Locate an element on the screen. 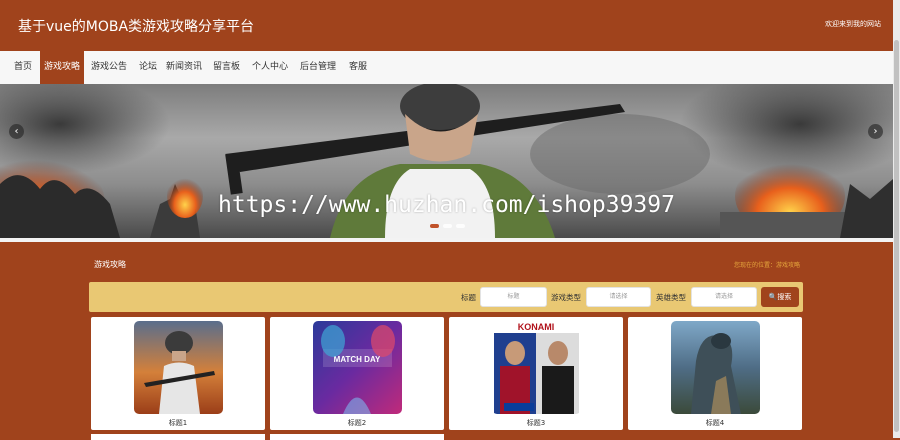 The width and height of the screenshot is (900, 440). search-button-label: 搜索 is located at coordinates (784, 297).